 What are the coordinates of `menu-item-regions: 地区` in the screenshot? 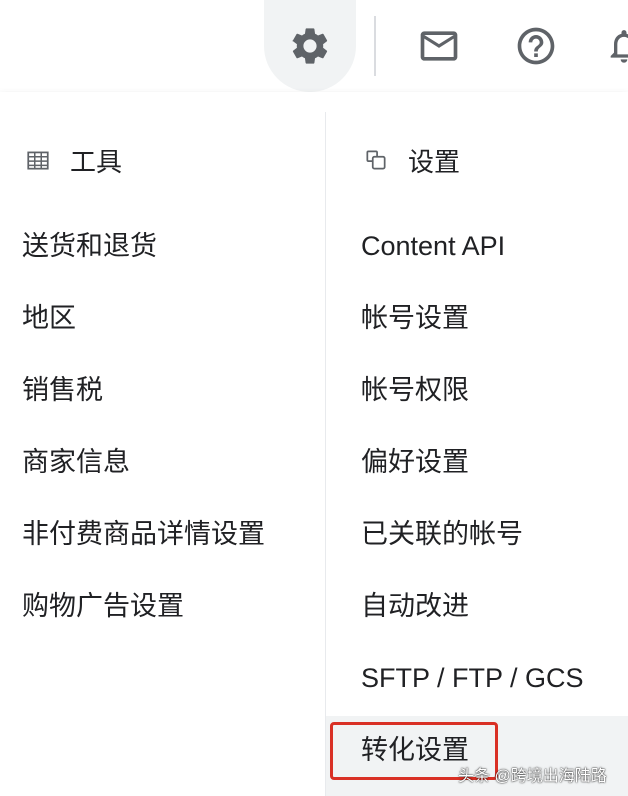 It's located at (49, 318).